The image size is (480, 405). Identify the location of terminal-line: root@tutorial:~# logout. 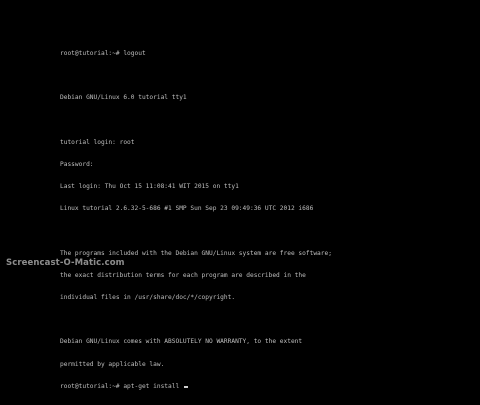
(103, 53).